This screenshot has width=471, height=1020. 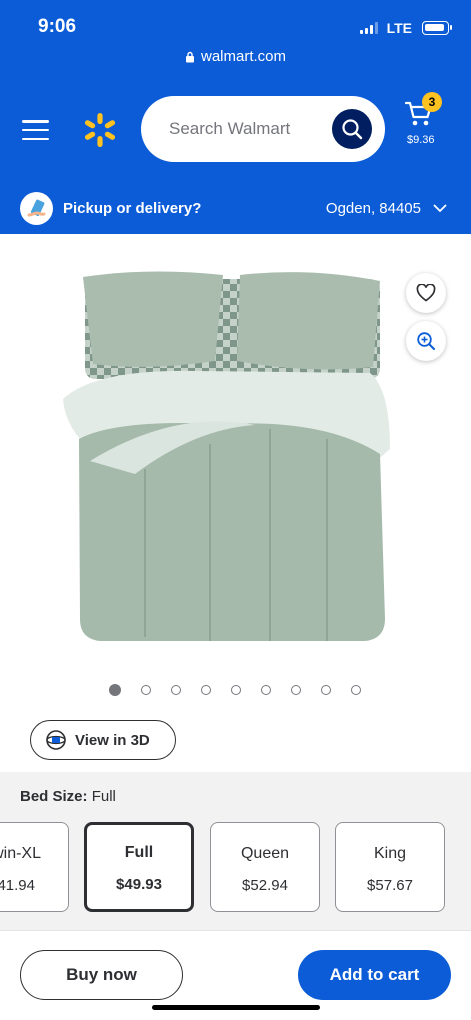 What do you see at coordinates (57, 26) in the screenshot?
I see `status-time: 9:06` at bounding box center [57, 26].